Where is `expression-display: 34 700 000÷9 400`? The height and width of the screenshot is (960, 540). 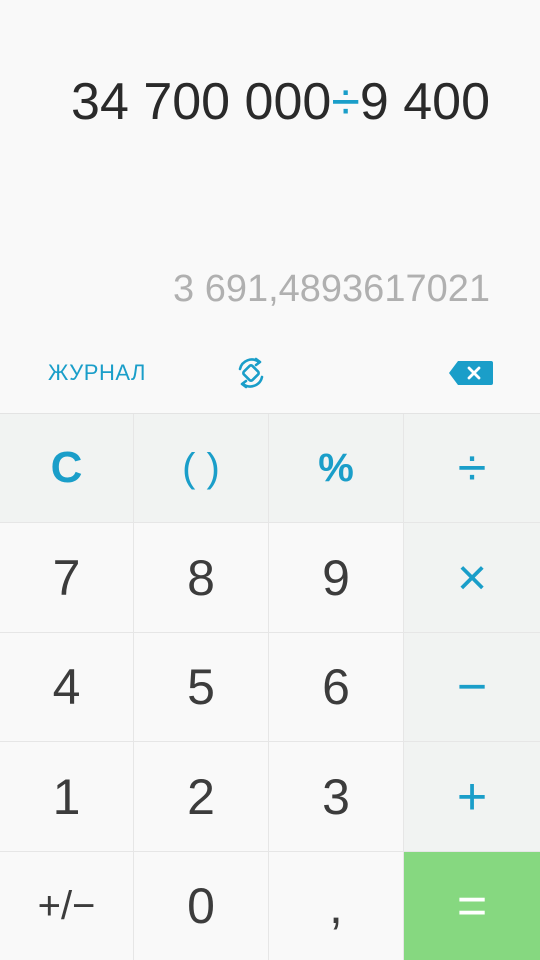 expression-display: 34 700 000÷9 400 is located at coordinates (280, 102).